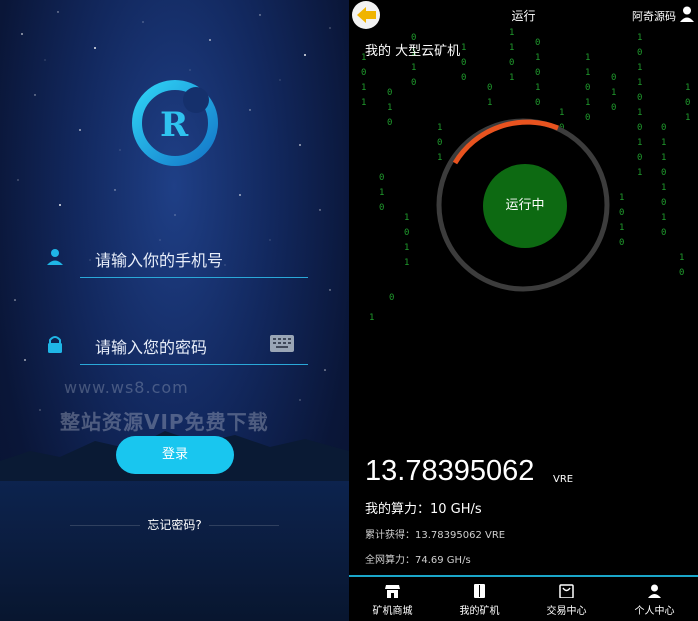 The height and width of the screenshot is (621, 698). What do you see at coordinates (55, 344) in the screenshot?
I see `lock-icon` at bounding box center [55, 344].